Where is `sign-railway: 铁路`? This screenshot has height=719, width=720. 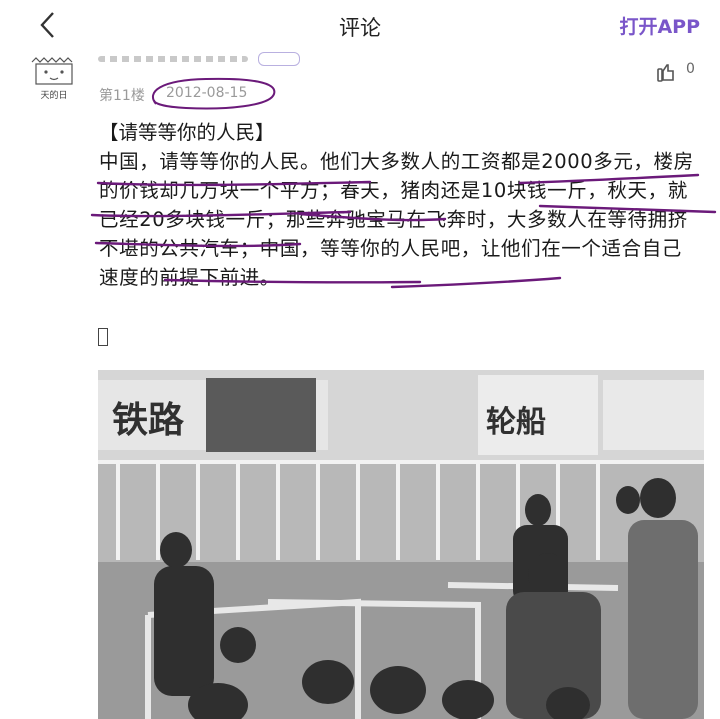
sign-railway: 铁路 is located at coordinates (148, 420).